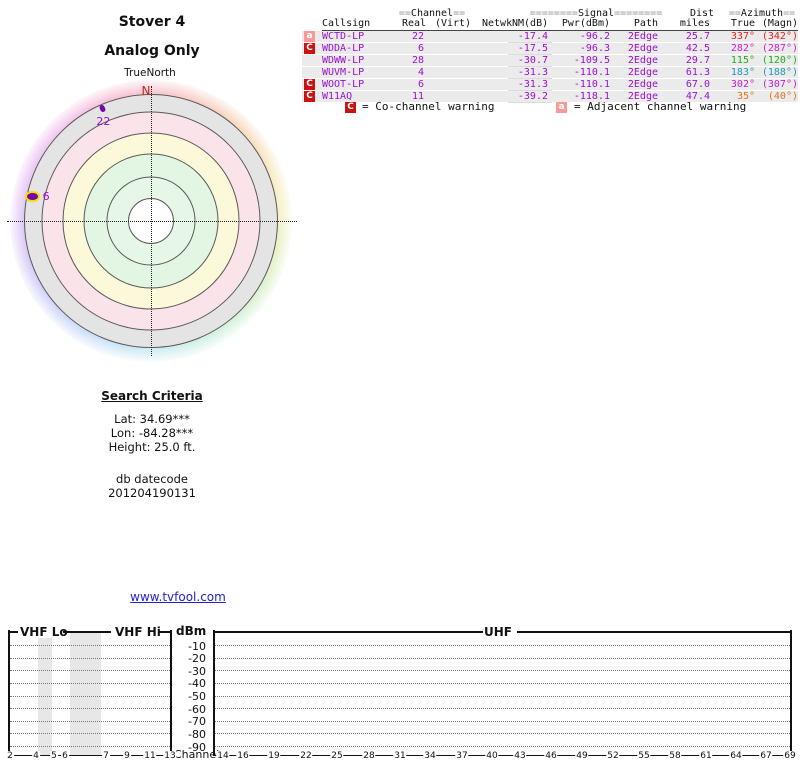 This screenshot has width=800, height=768. I want to click on vhf-gridline--30, so click(90, 671).